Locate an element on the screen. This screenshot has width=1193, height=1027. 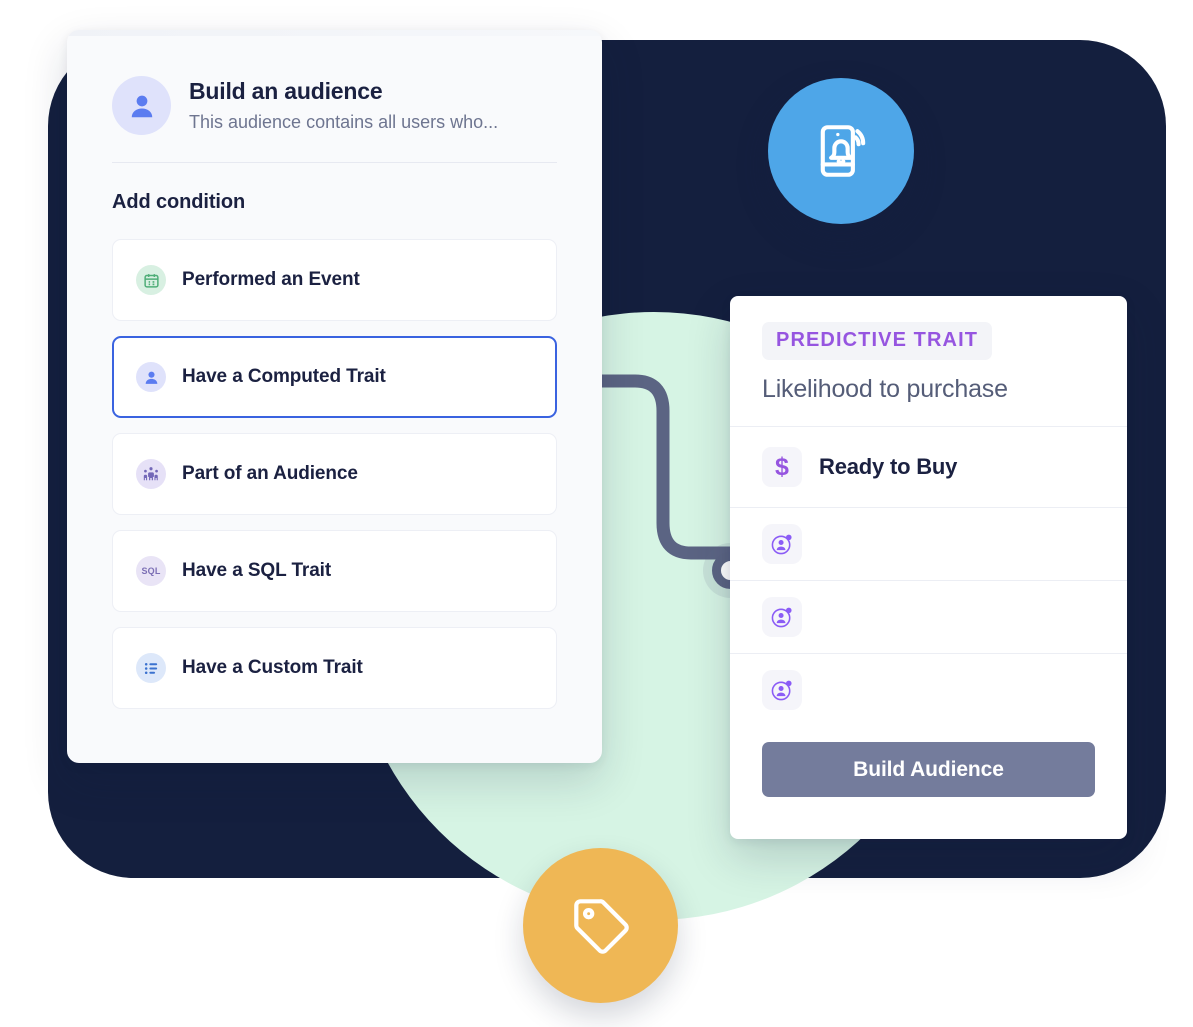
list-icon is located at coordinates (151, 668).